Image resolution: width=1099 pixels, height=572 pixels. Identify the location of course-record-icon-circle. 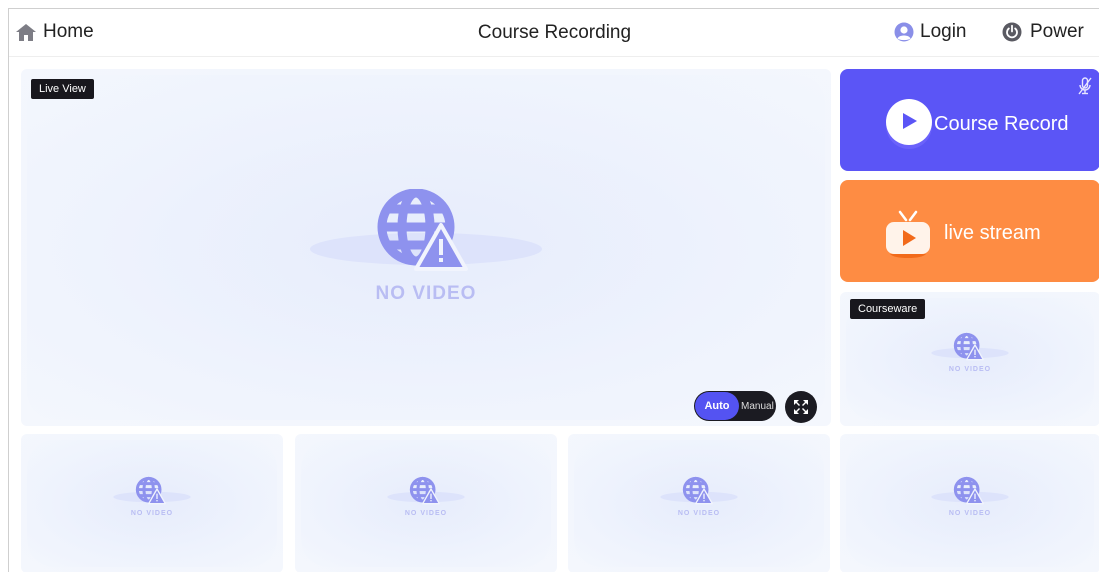
(909, 122).